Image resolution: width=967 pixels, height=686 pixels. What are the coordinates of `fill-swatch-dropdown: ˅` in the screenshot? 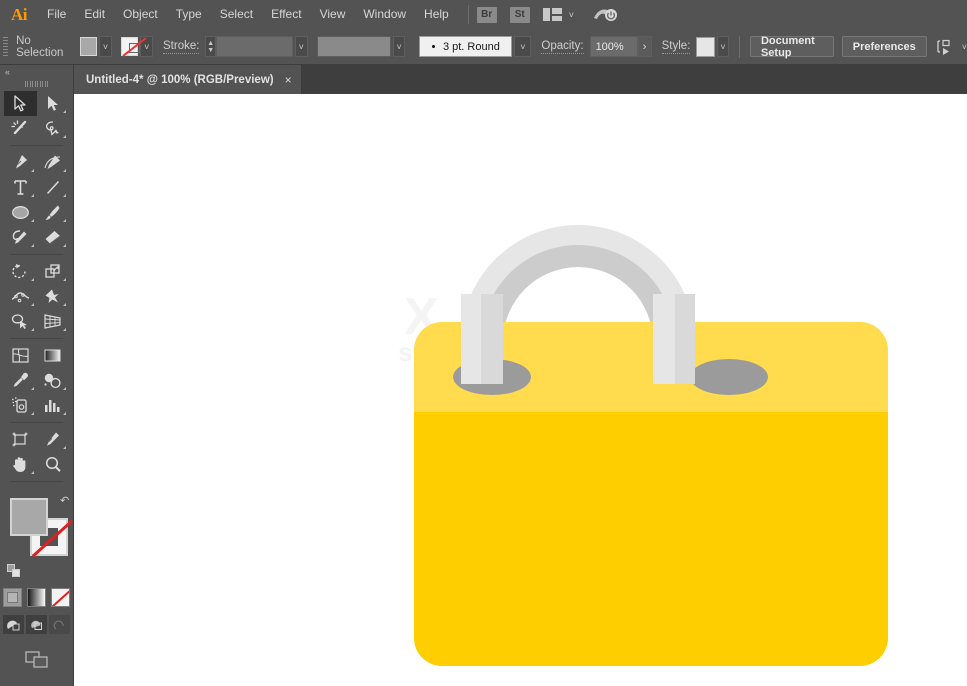 It's located at (105, 46).